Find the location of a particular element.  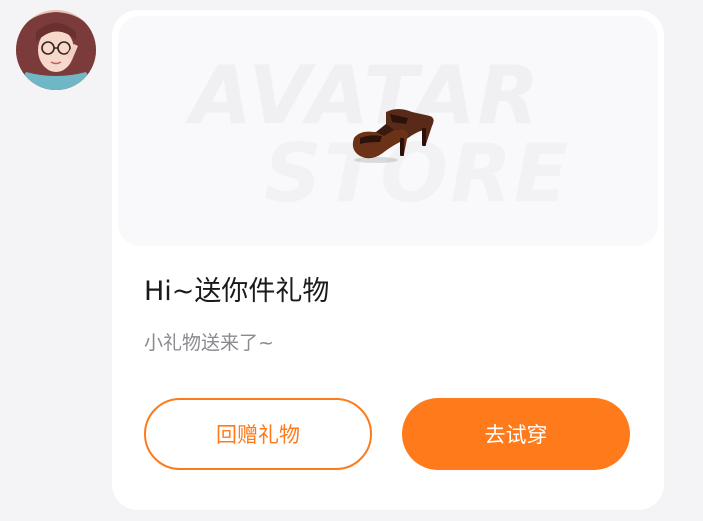

high-heel-shoes-icon is located at coordinates (393, 136).